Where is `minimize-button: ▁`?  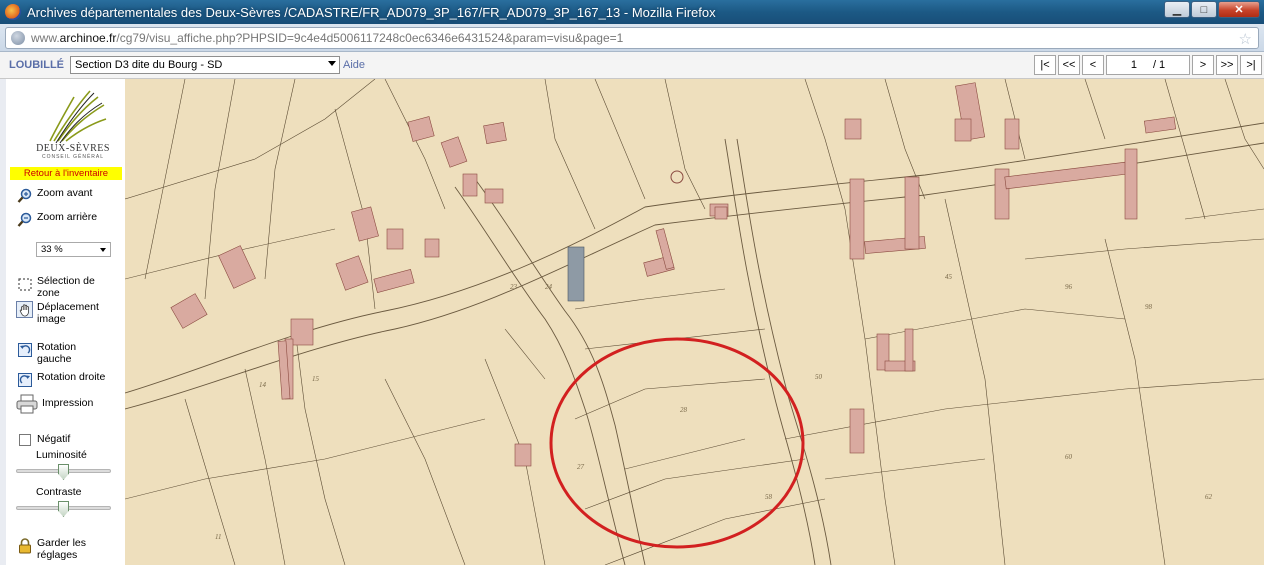
minimize-button: ▁ is located at coordinates (1177, 9).